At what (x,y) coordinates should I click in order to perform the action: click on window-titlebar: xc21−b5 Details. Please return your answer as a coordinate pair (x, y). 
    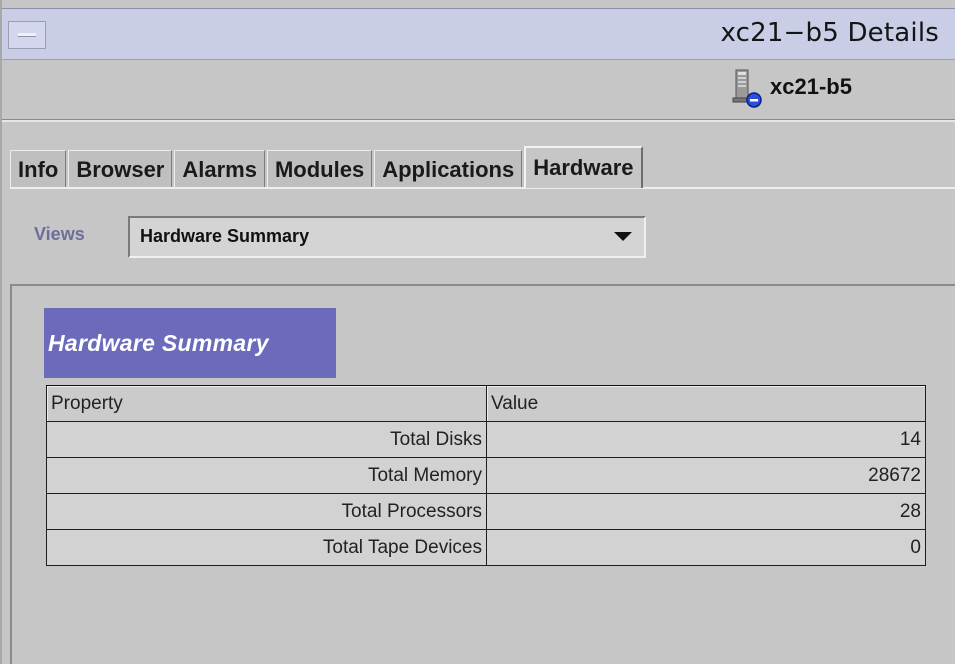
    Looking at the image, I should click on (478, 34).